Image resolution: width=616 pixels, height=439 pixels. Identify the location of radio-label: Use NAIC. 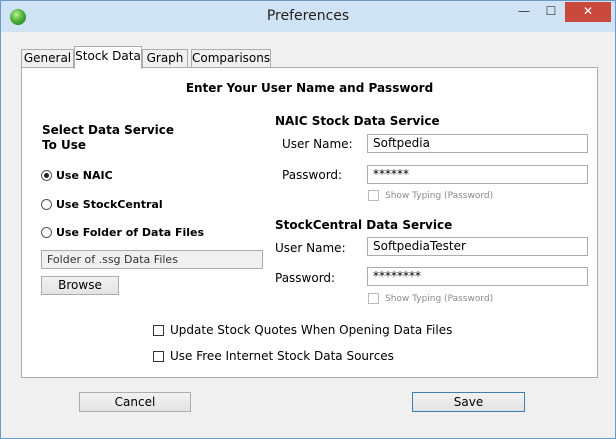
(84, 175).